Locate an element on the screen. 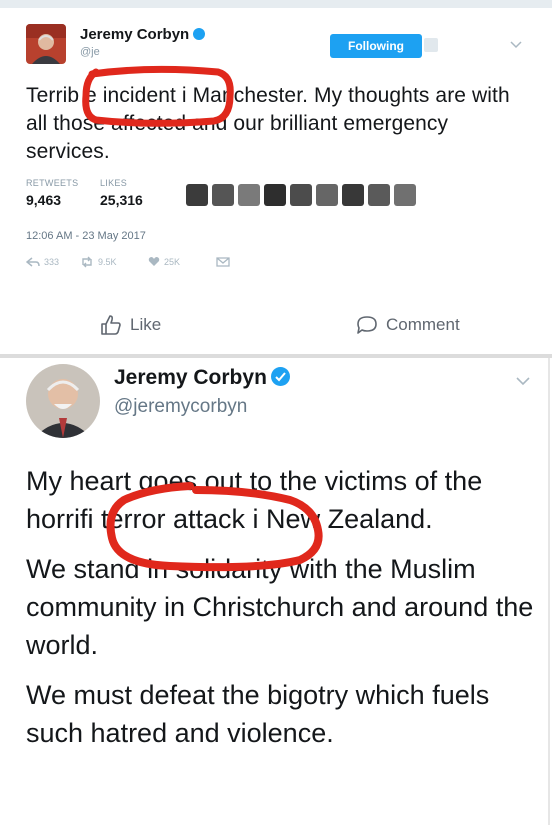 The width and height of the screenshot is (552, 825). like-action-count: 25K is located at coordinates (172, 261).